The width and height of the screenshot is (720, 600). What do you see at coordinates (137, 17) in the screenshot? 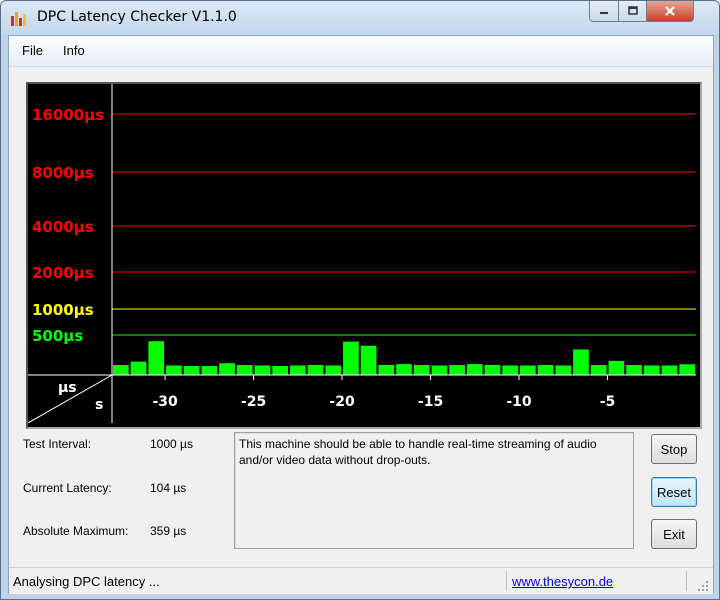
I see `window-title: DPC Latency Checker V1.1.0` at bounding box center [137, 17].